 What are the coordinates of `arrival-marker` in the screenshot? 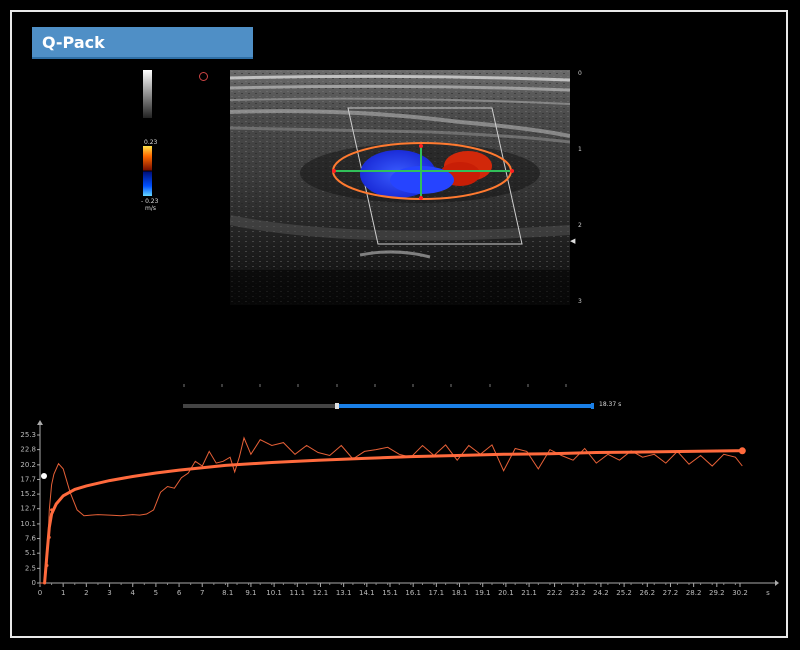 It's located at (44, 475).